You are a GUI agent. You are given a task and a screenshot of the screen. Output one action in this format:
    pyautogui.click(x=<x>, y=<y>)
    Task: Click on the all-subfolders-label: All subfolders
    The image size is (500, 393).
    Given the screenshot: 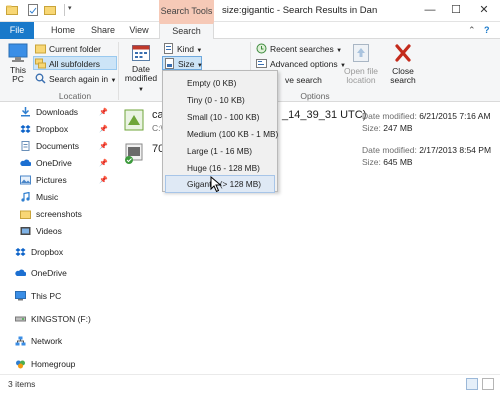 What is the action you would take?
    pyautogui.click(x=75, y=64)
    